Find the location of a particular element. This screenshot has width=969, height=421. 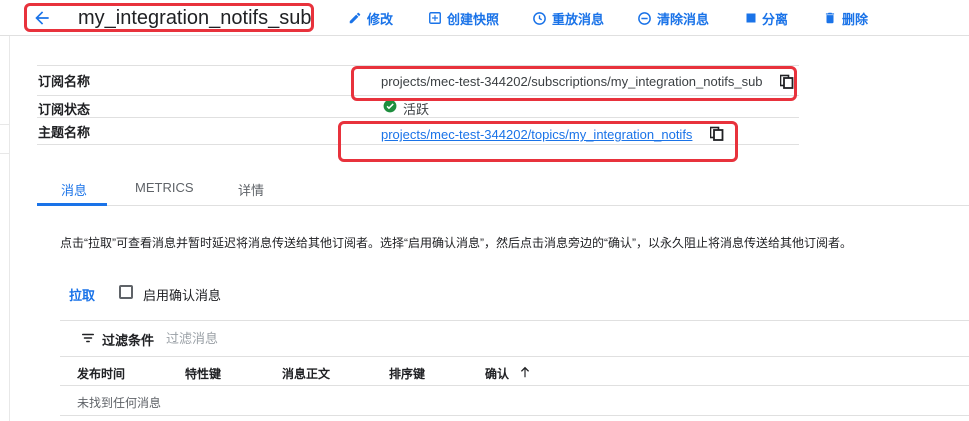

messages-table-header: 发布时间 特性键 消息正文 排序键 确认 is located at coordinates (514, 371).